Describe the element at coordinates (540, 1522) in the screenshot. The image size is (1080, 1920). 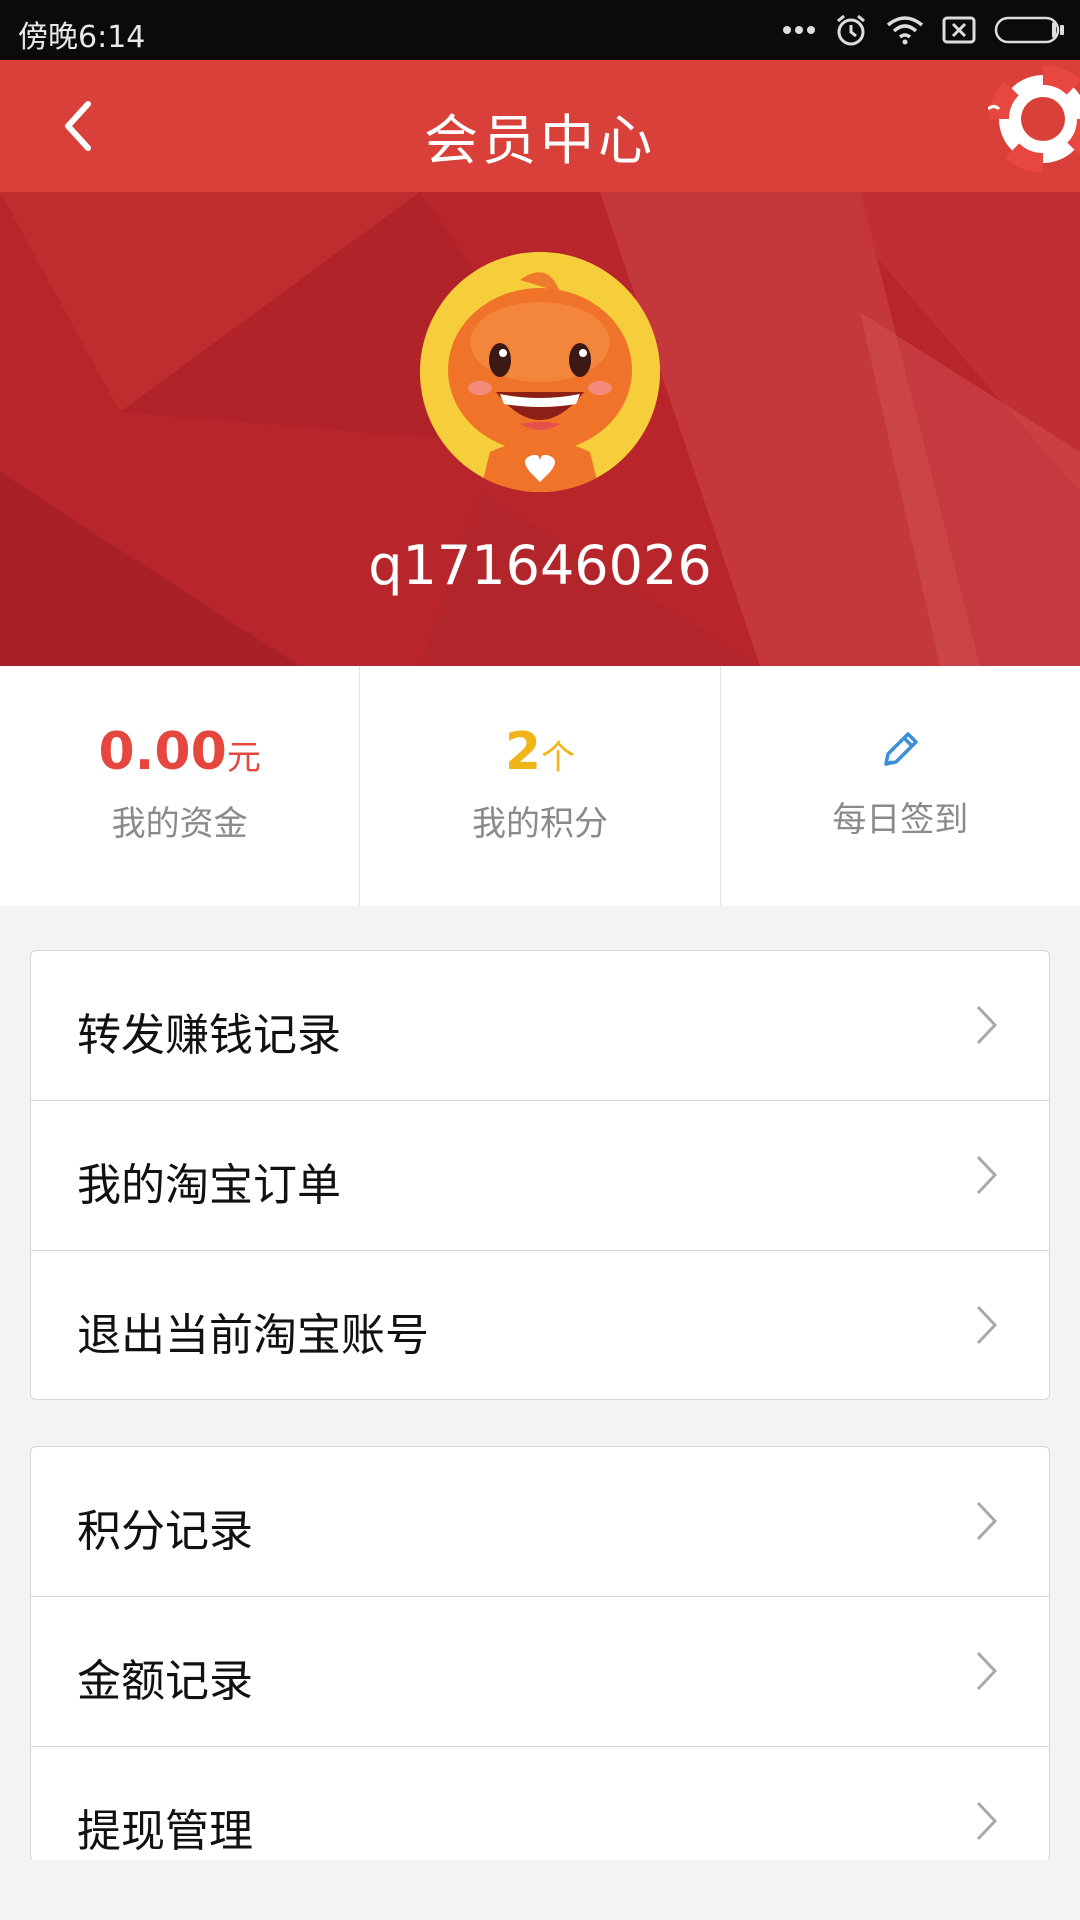
I see `menu-item-points-records: 积分记录` at that location.